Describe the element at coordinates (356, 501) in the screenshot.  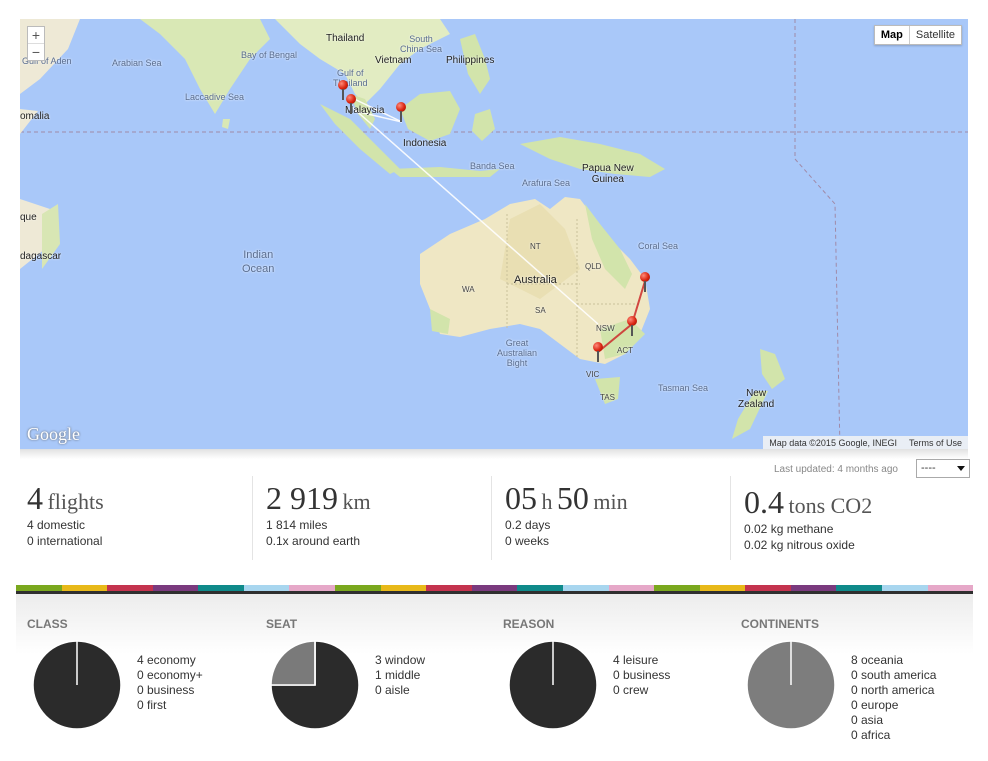
I see `distance-unit: km` at that location.